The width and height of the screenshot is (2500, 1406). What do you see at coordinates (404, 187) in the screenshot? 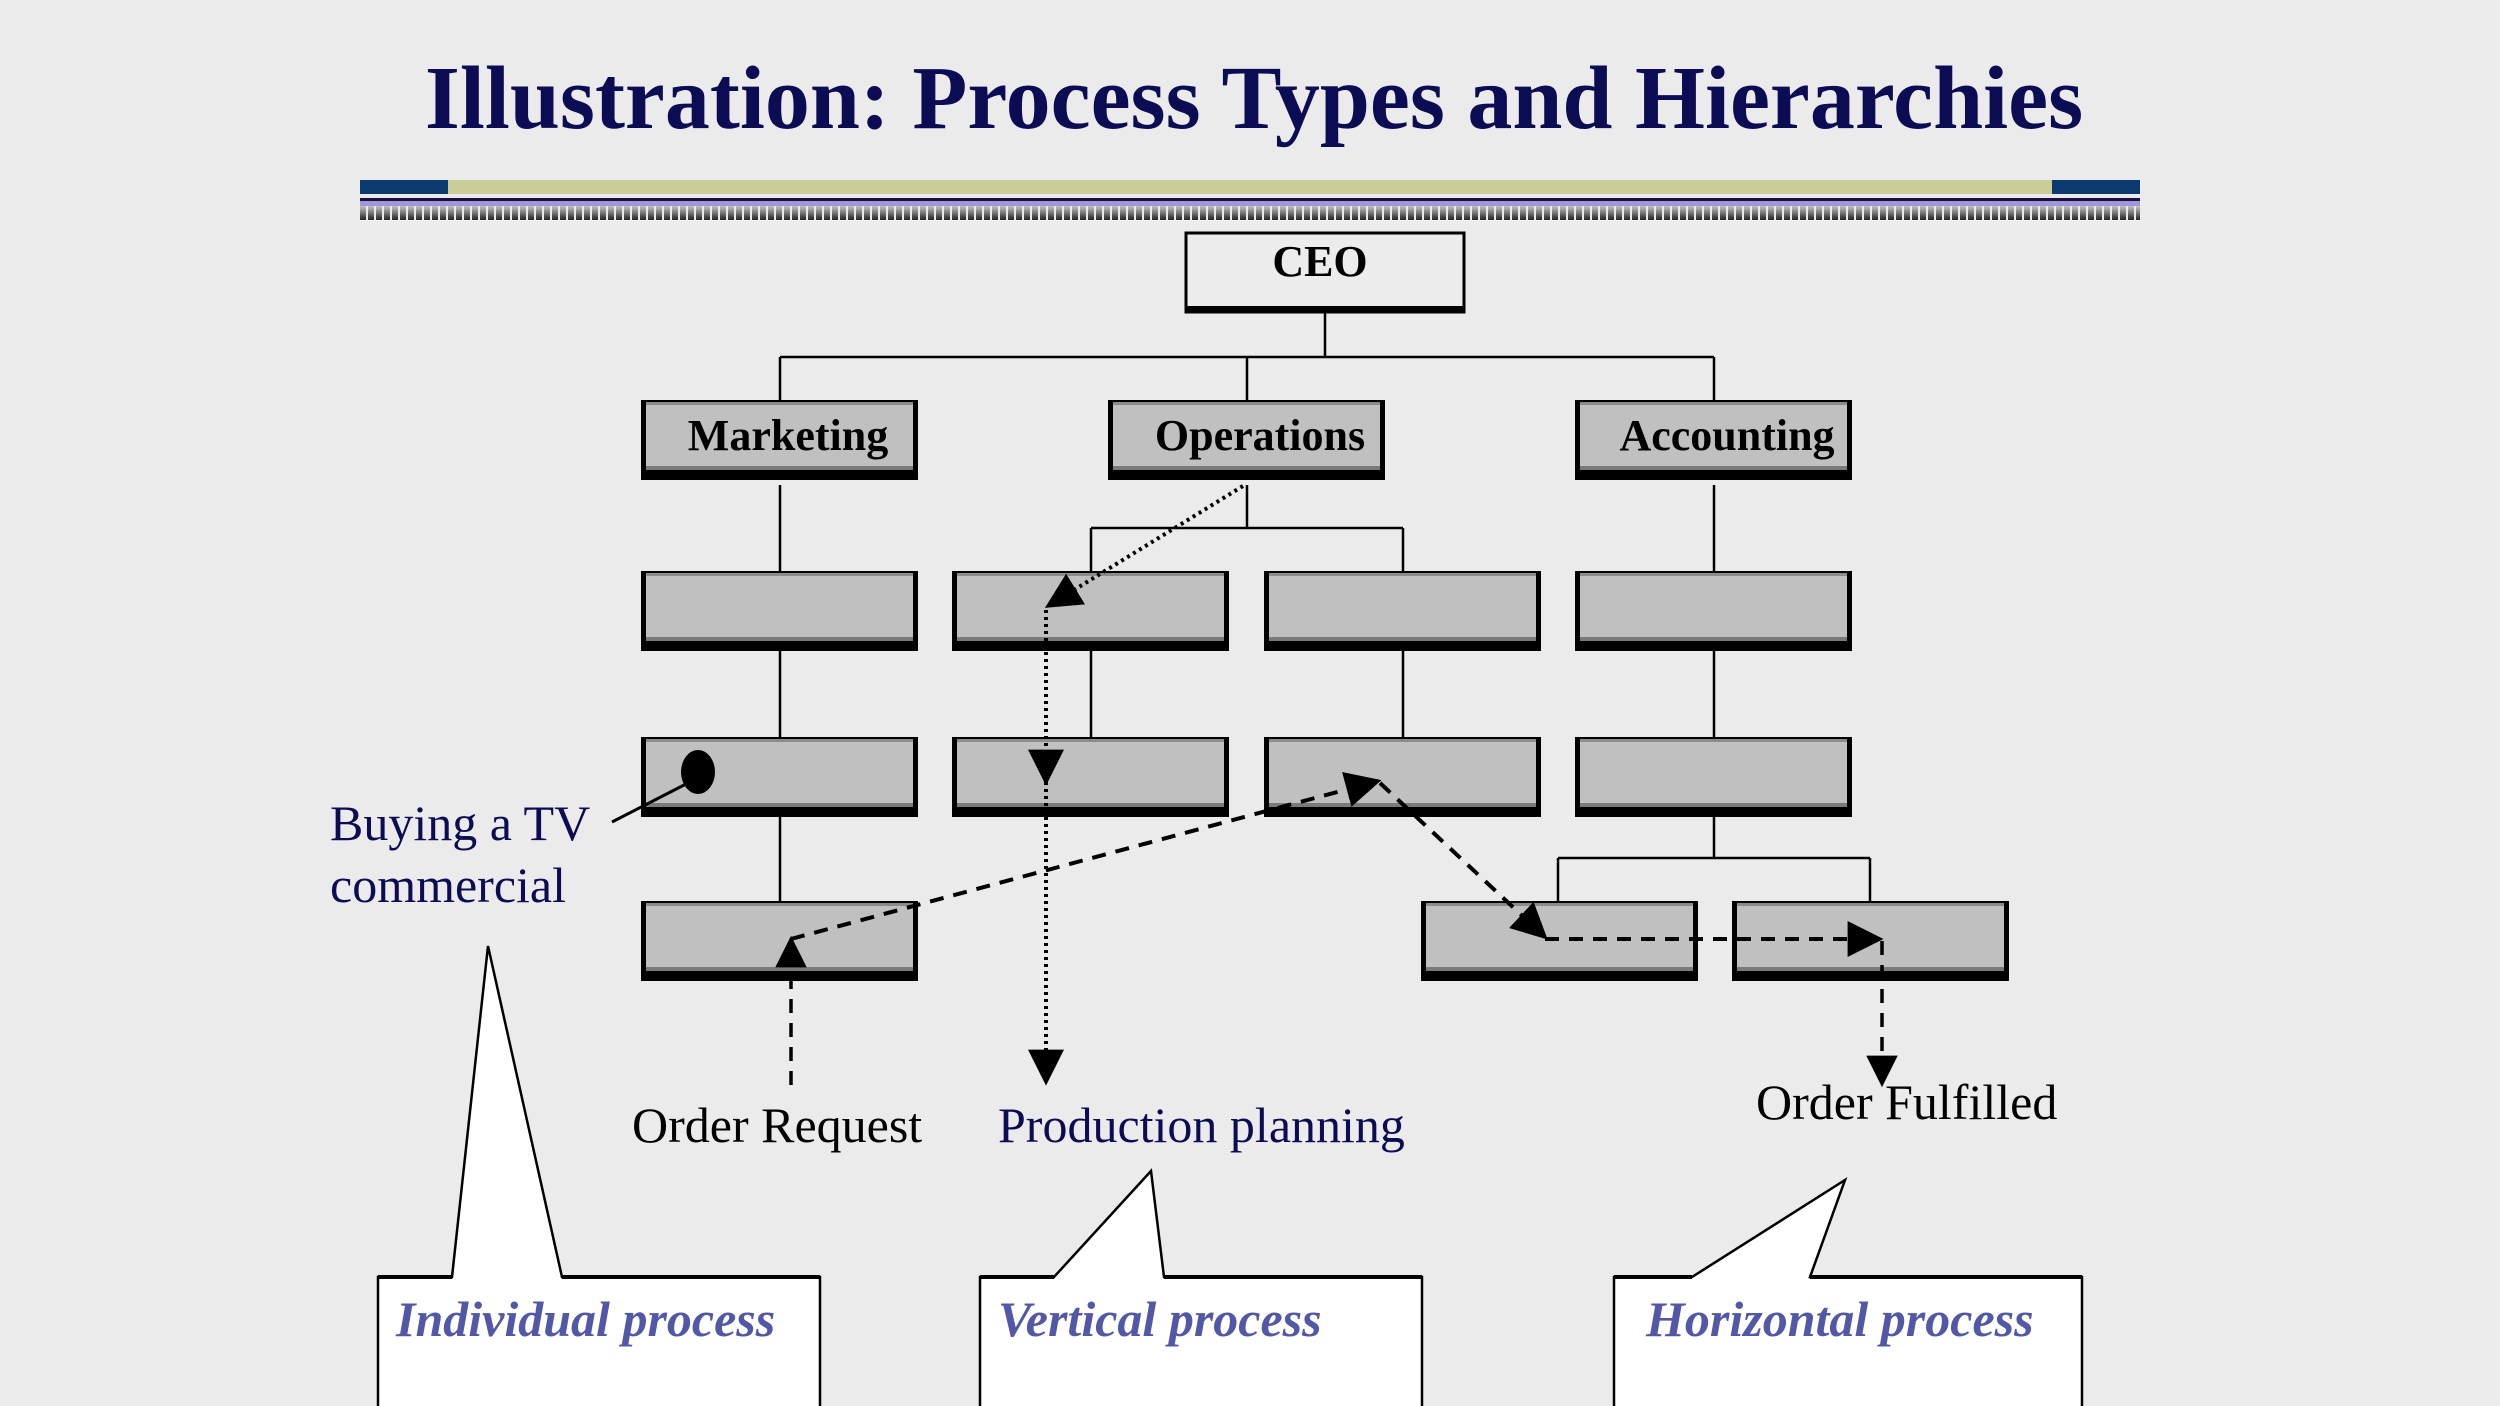
I see `rule-navy-left` at bounding box center [404, 187].